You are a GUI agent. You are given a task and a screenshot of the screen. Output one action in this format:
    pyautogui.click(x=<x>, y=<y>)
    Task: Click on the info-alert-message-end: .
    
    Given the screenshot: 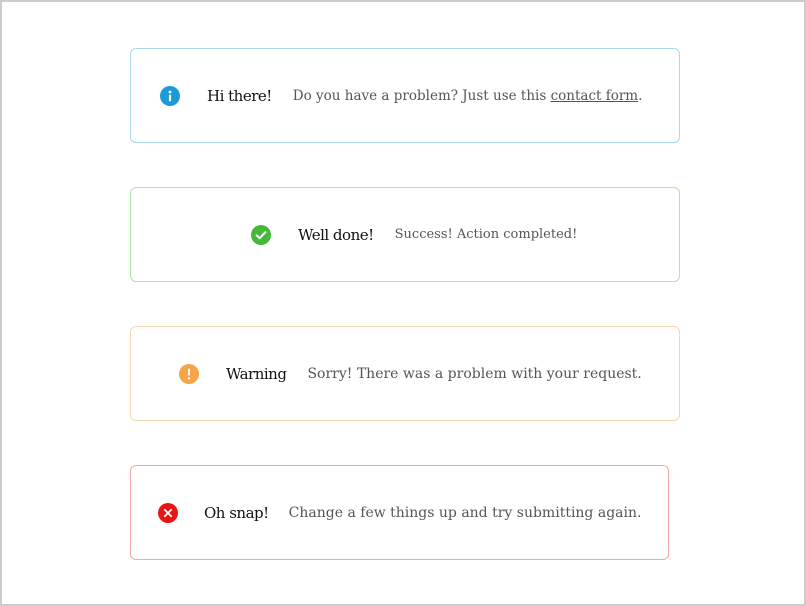 What is the action you would take?
    pyautogui.click(x=640, y=95)
    